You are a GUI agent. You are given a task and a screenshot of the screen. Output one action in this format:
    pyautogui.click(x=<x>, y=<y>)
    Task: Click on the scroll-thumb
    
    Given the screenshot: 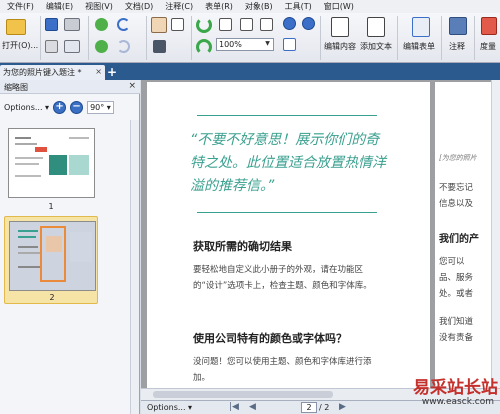 What is the action you would take?
    pyautogui.click(x=243, y=394)
    